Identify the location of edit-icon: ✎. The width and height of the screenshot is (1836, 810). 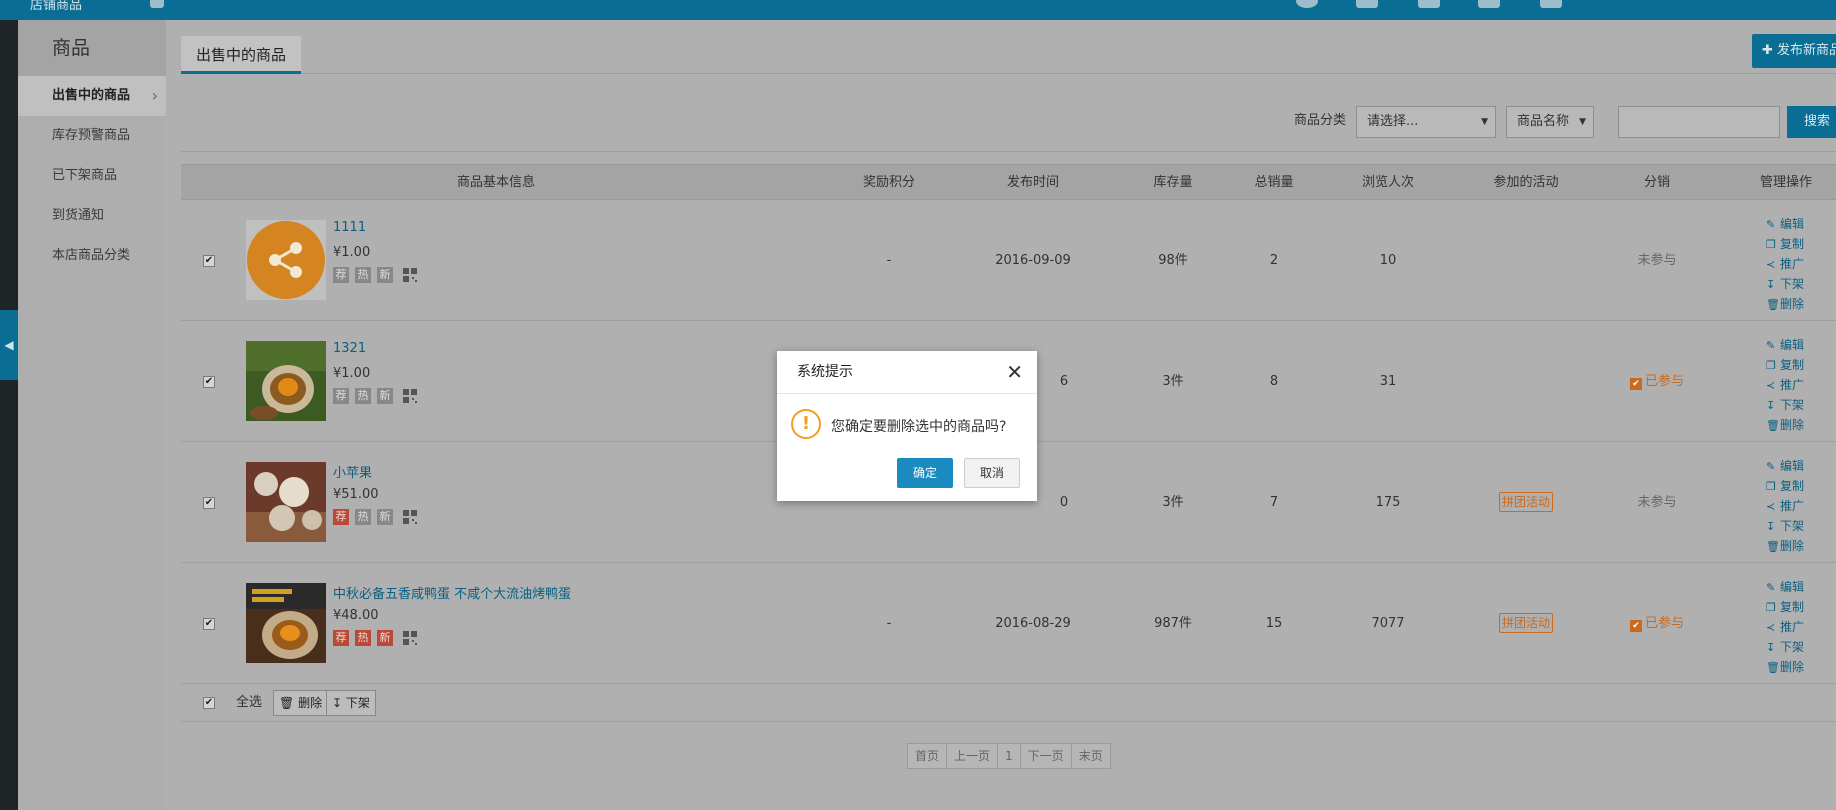
(1771, 224).